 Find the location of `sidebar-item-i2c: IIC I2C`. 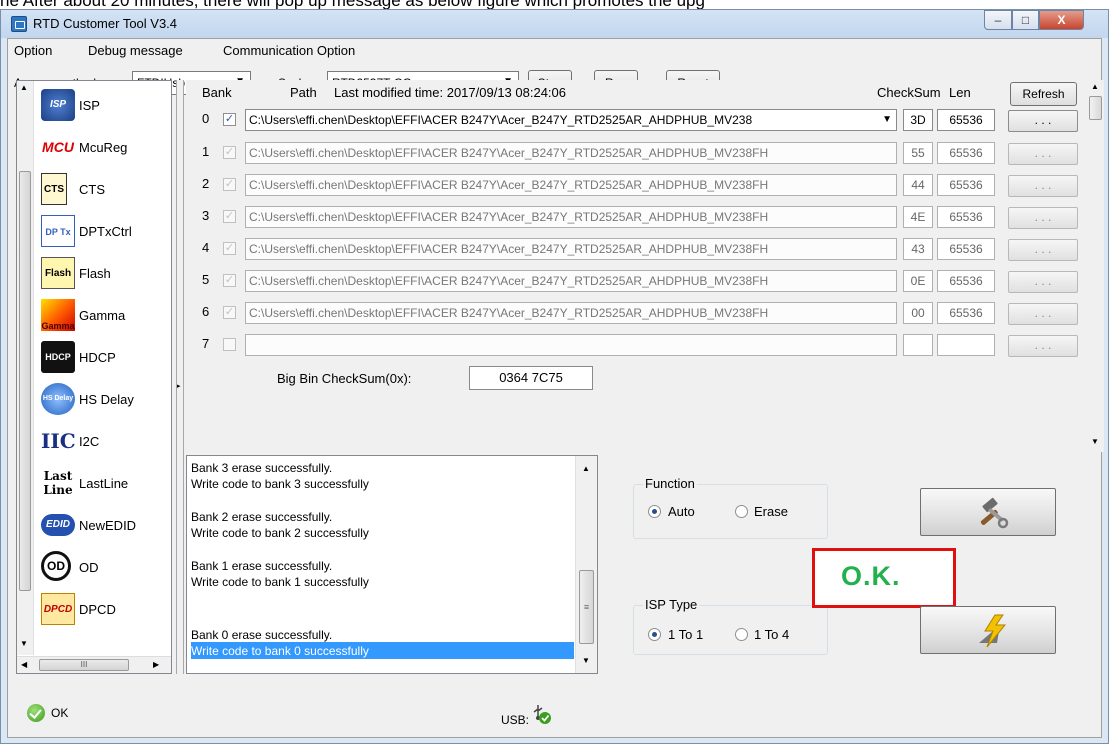

sidebar-item-i2c: IIC I2C is located at coordinates (104, 441).